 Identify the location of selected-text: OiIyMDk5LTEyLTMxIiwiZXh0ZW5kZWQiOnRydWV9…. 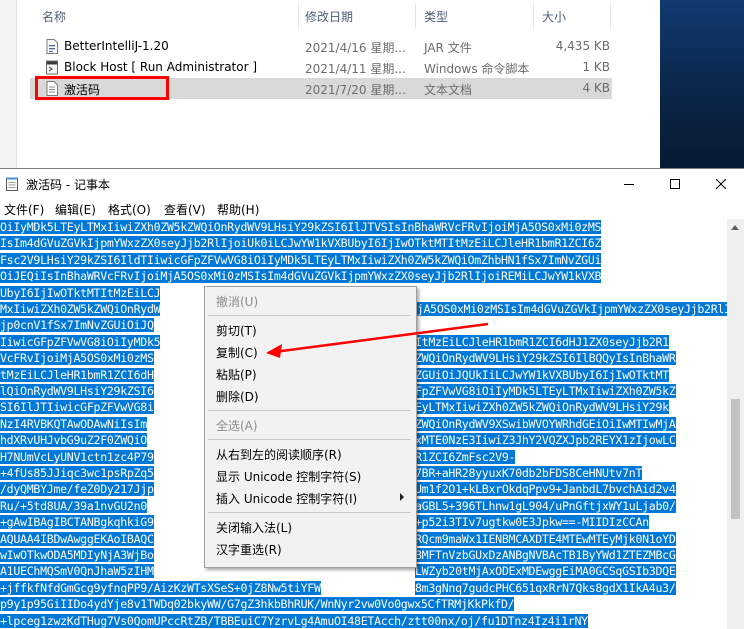
(301, 227).